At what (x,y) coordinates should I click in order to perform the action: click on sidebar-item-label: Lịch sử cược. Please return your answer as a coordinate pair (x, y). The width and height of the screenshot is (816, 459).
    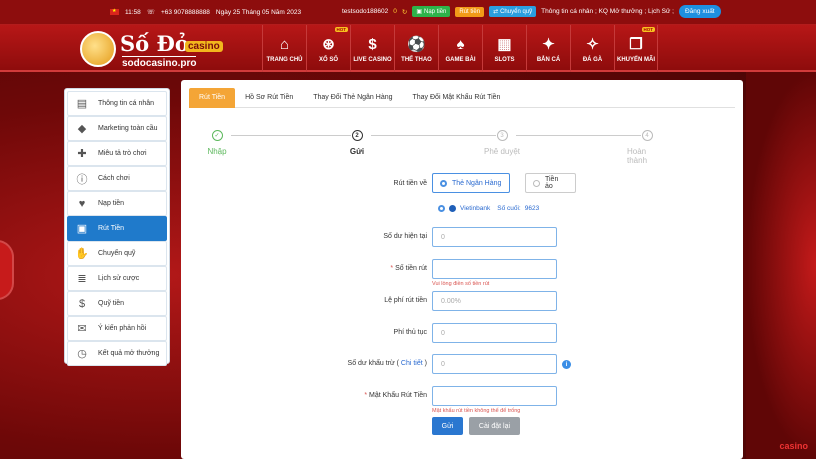
    Looking at the image, I should click on (119, 278).